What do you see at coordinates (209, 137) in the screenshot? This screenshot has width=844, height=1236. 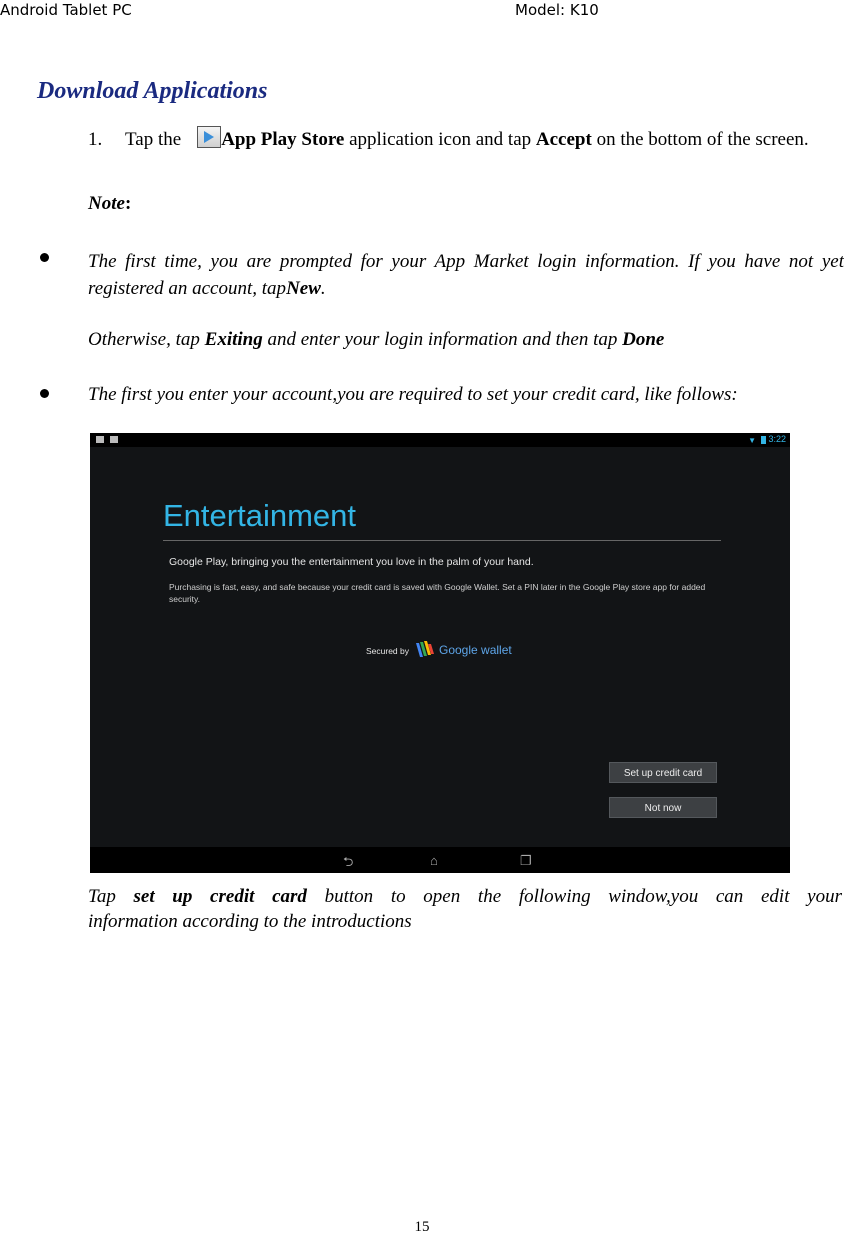 I see `play-store-icon` at bounding box center [209, 137].